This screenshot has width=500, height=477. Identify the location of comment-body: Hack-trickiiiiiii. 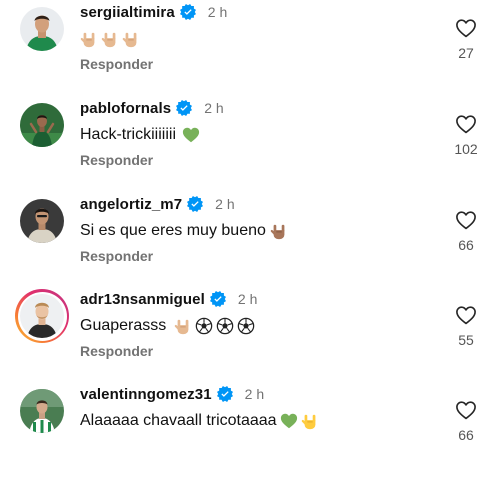
(128, 134).